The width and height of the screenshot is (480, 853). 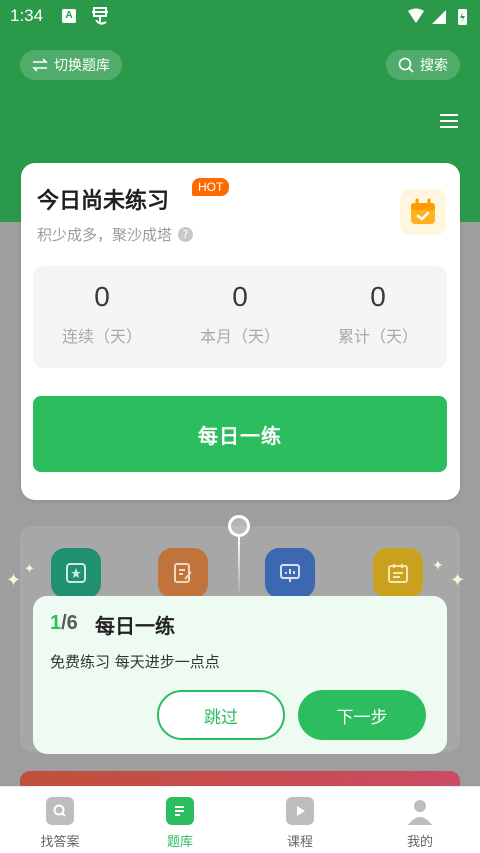 I want to click on practice-subtitle: 积少成多，聚沙成塔 ?, so click(x=115, y=234).